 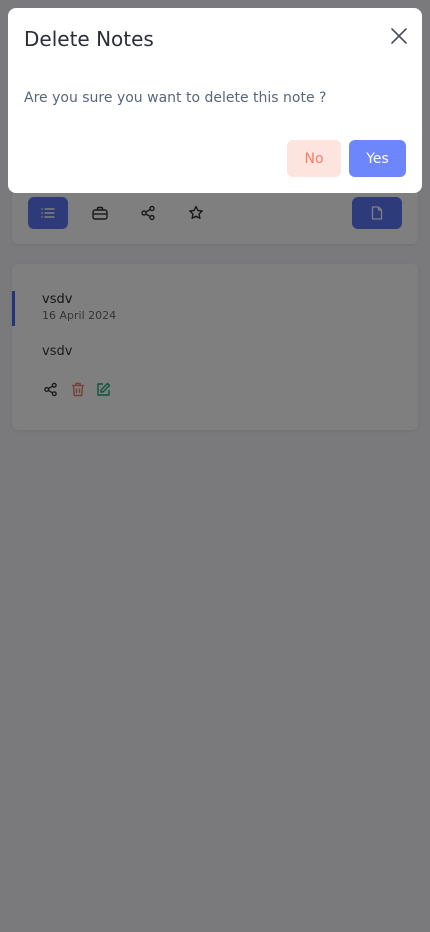 What do you see at coordinates (377, 158) in the screenshot?
I see `yes-button: Yes` at bounding box center [377, 158].